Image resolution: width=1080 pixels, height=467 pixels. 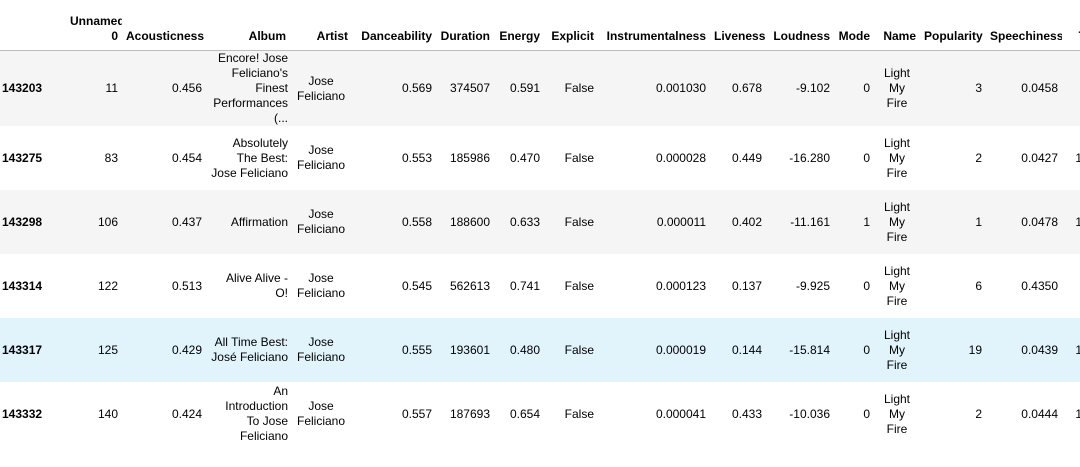 I want to click on t-cell: 1, so click(x=1071, y=286).